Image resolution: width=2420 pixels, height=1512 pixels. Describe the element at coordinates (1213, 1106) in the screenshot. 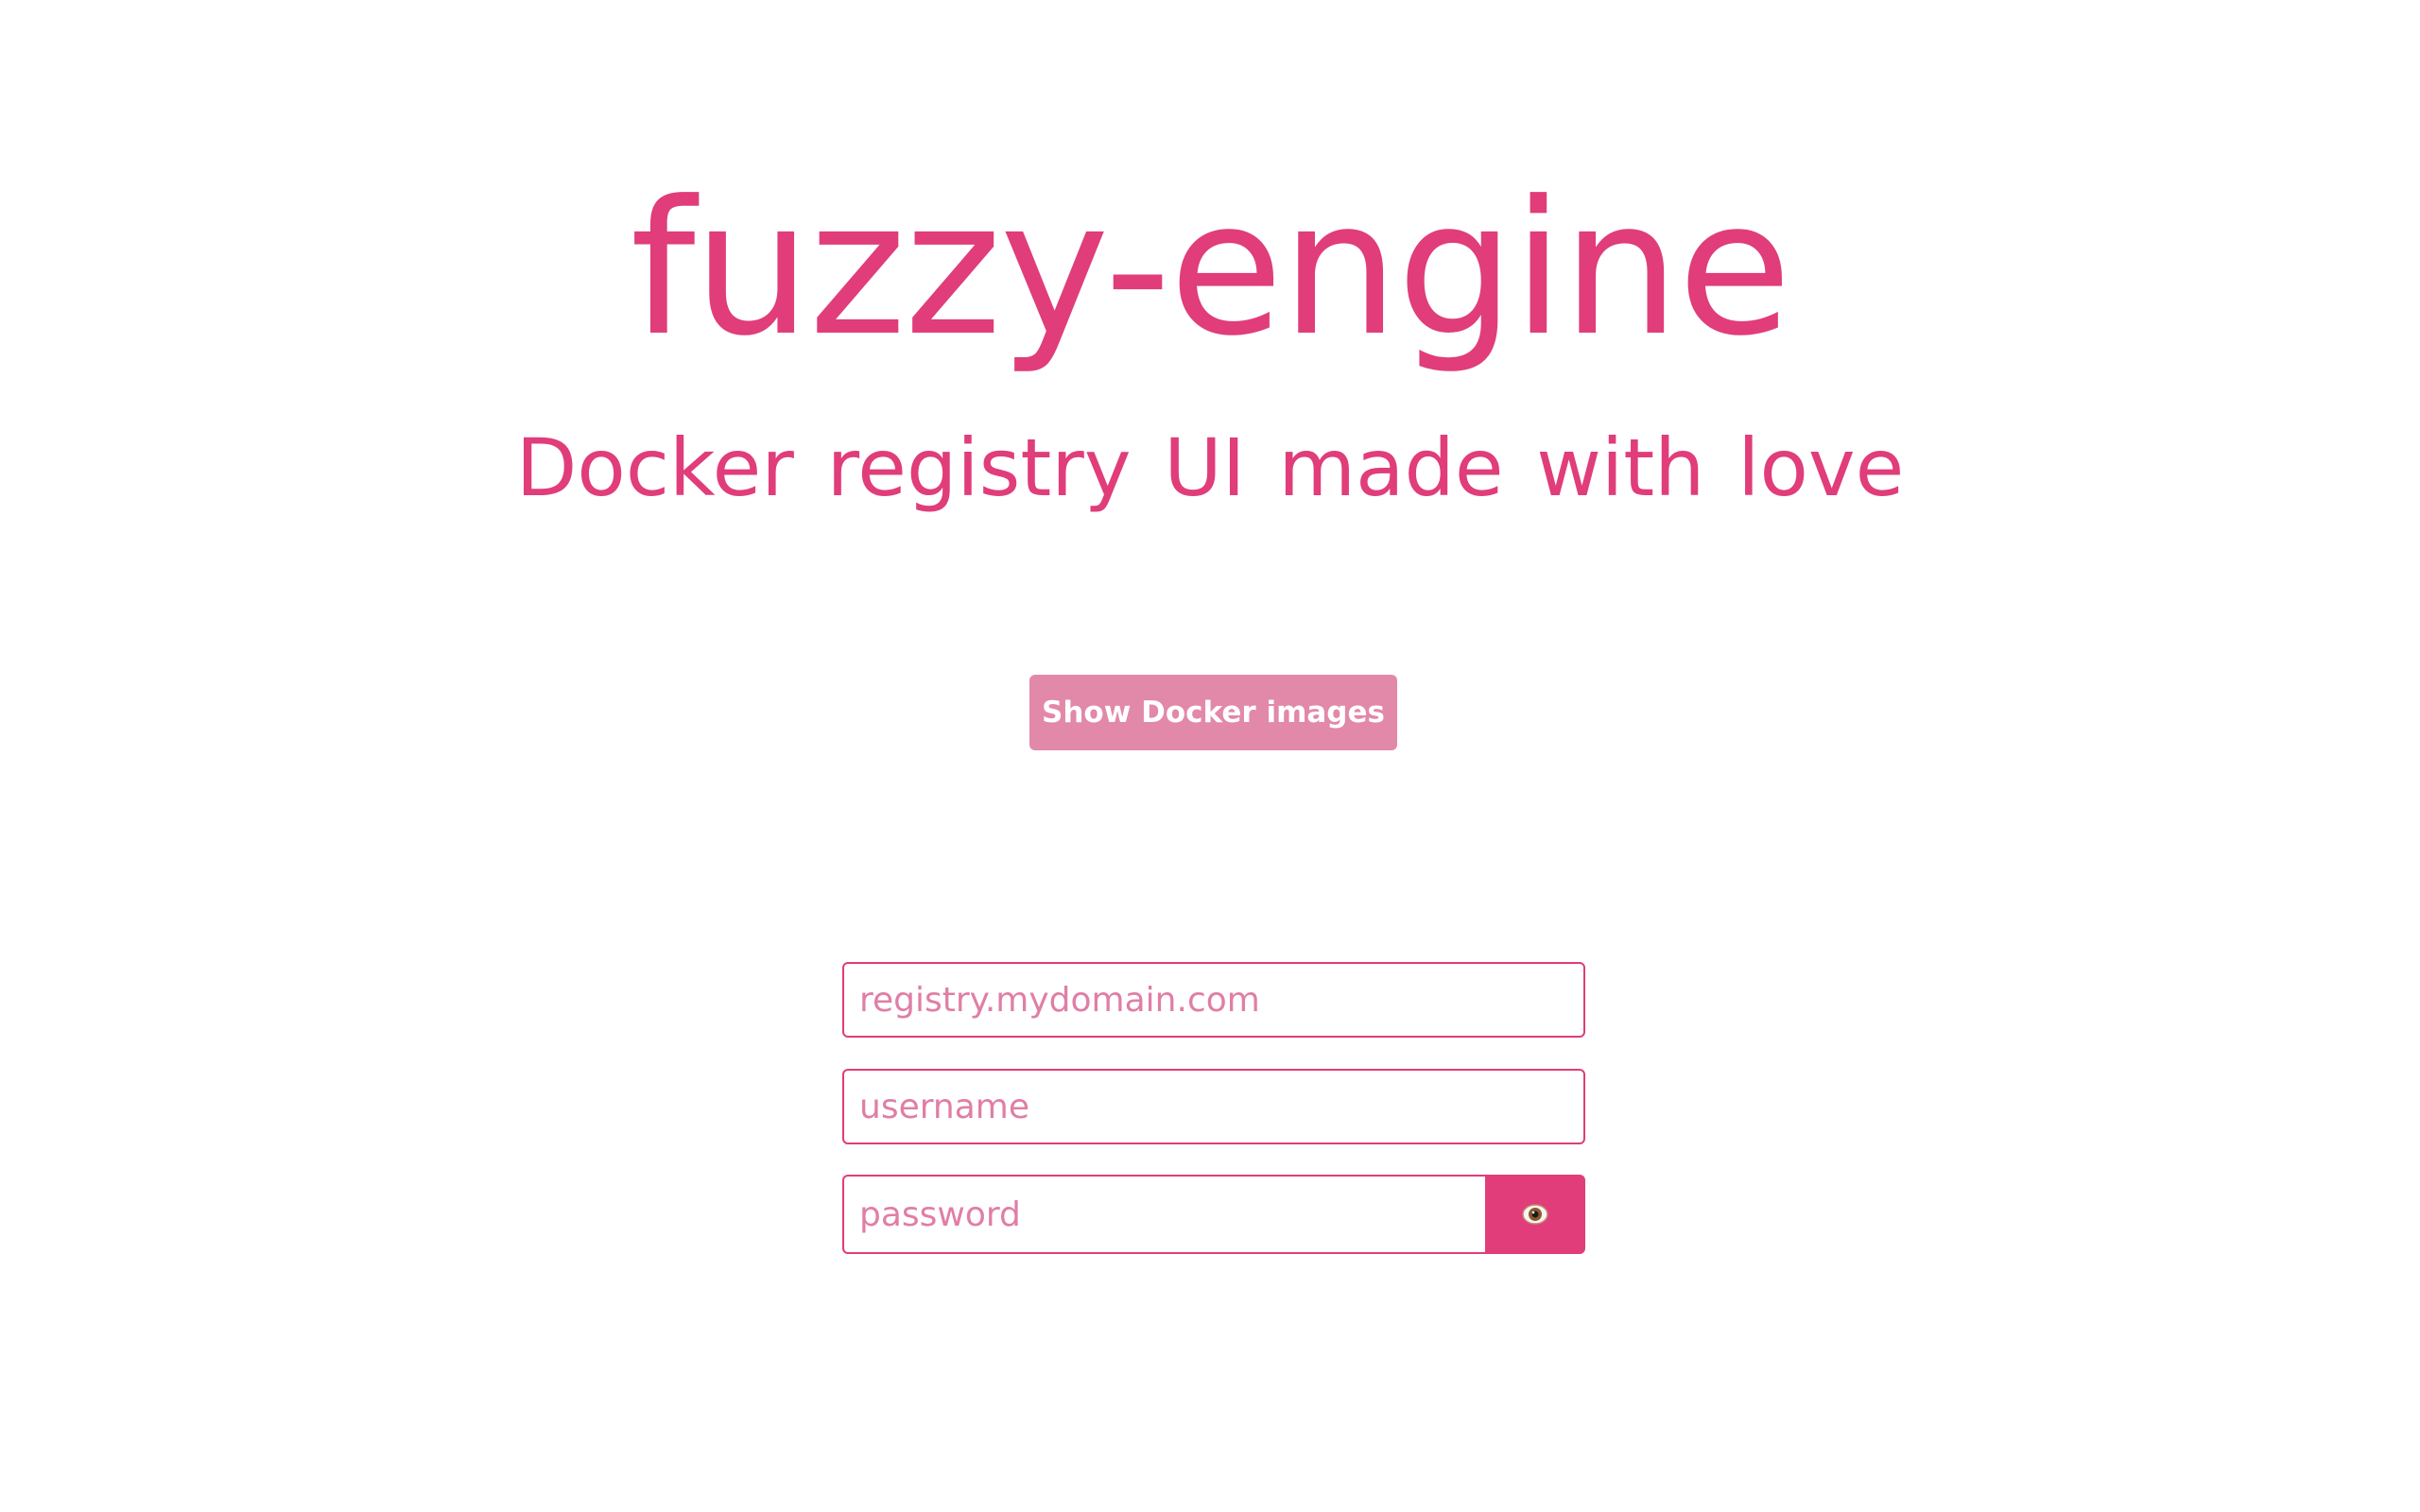

I see `username-input` at that location.